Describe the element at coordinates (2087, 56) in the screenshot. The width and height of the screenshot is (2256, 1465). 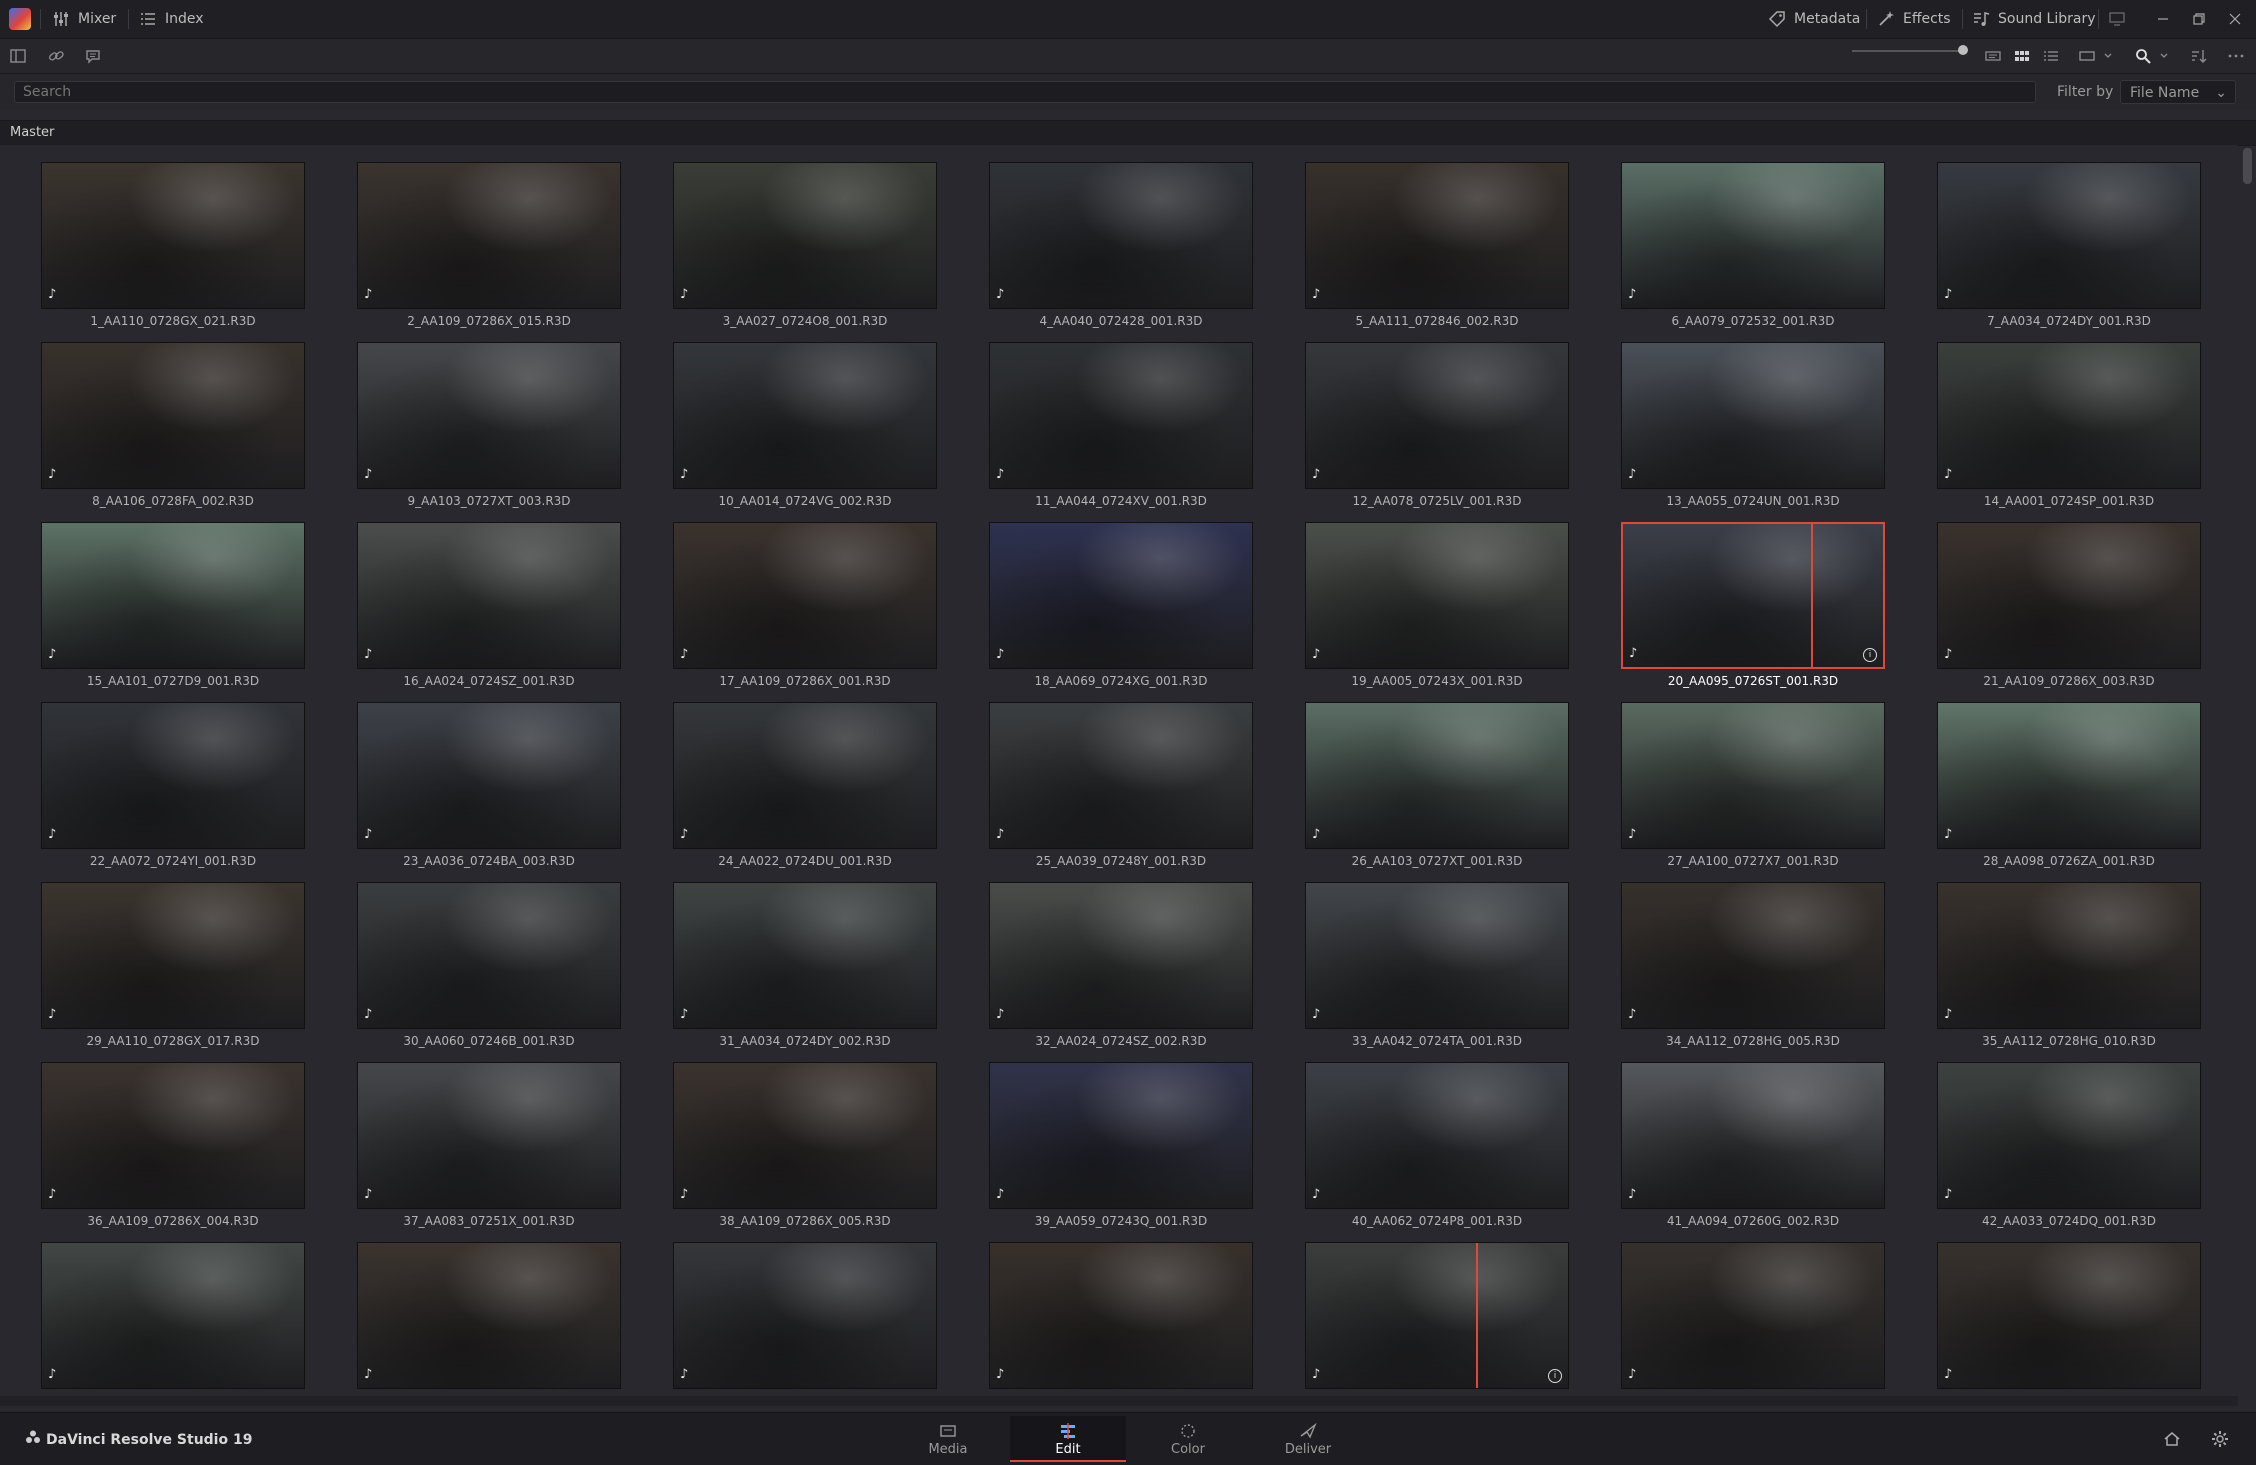
I see `clip-frame-icon` at that location.